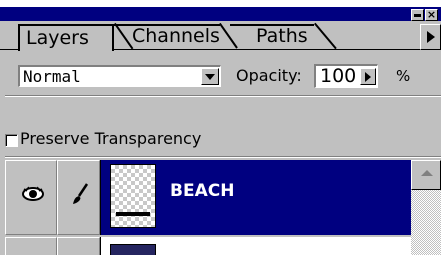  I want to click on close-icon: ×, so click(431, 14).